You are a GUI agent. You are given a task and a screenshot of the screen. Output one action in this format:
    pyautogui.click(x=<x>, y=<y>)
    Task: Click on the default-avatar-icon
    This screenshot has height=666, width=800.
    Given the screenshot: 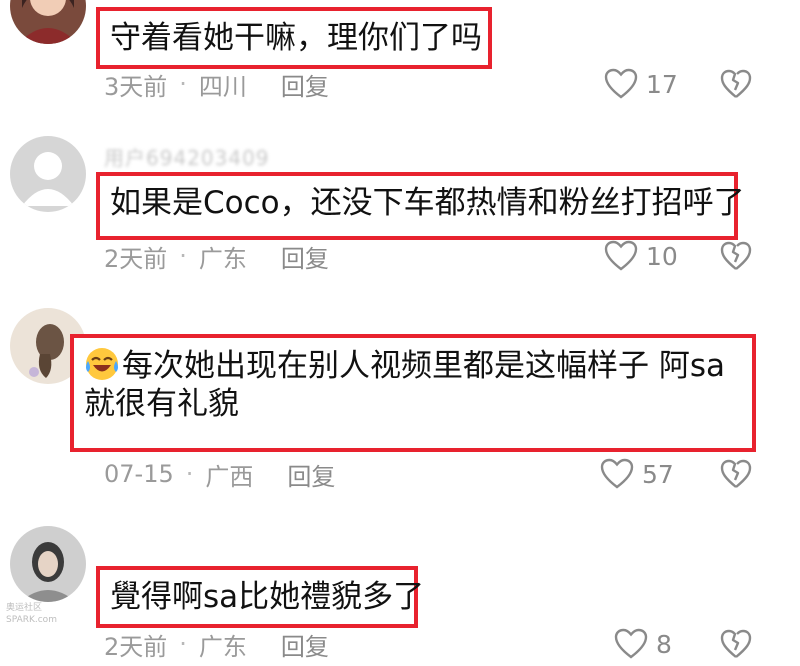 What is the action you would take?
    pyautogui.click(x=48, y=174)
    